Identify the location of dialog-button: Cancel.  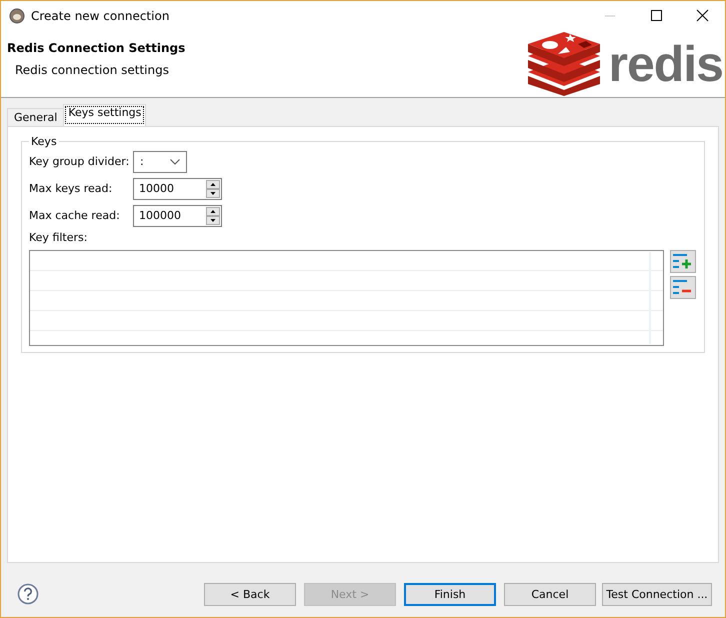
(550, 594).